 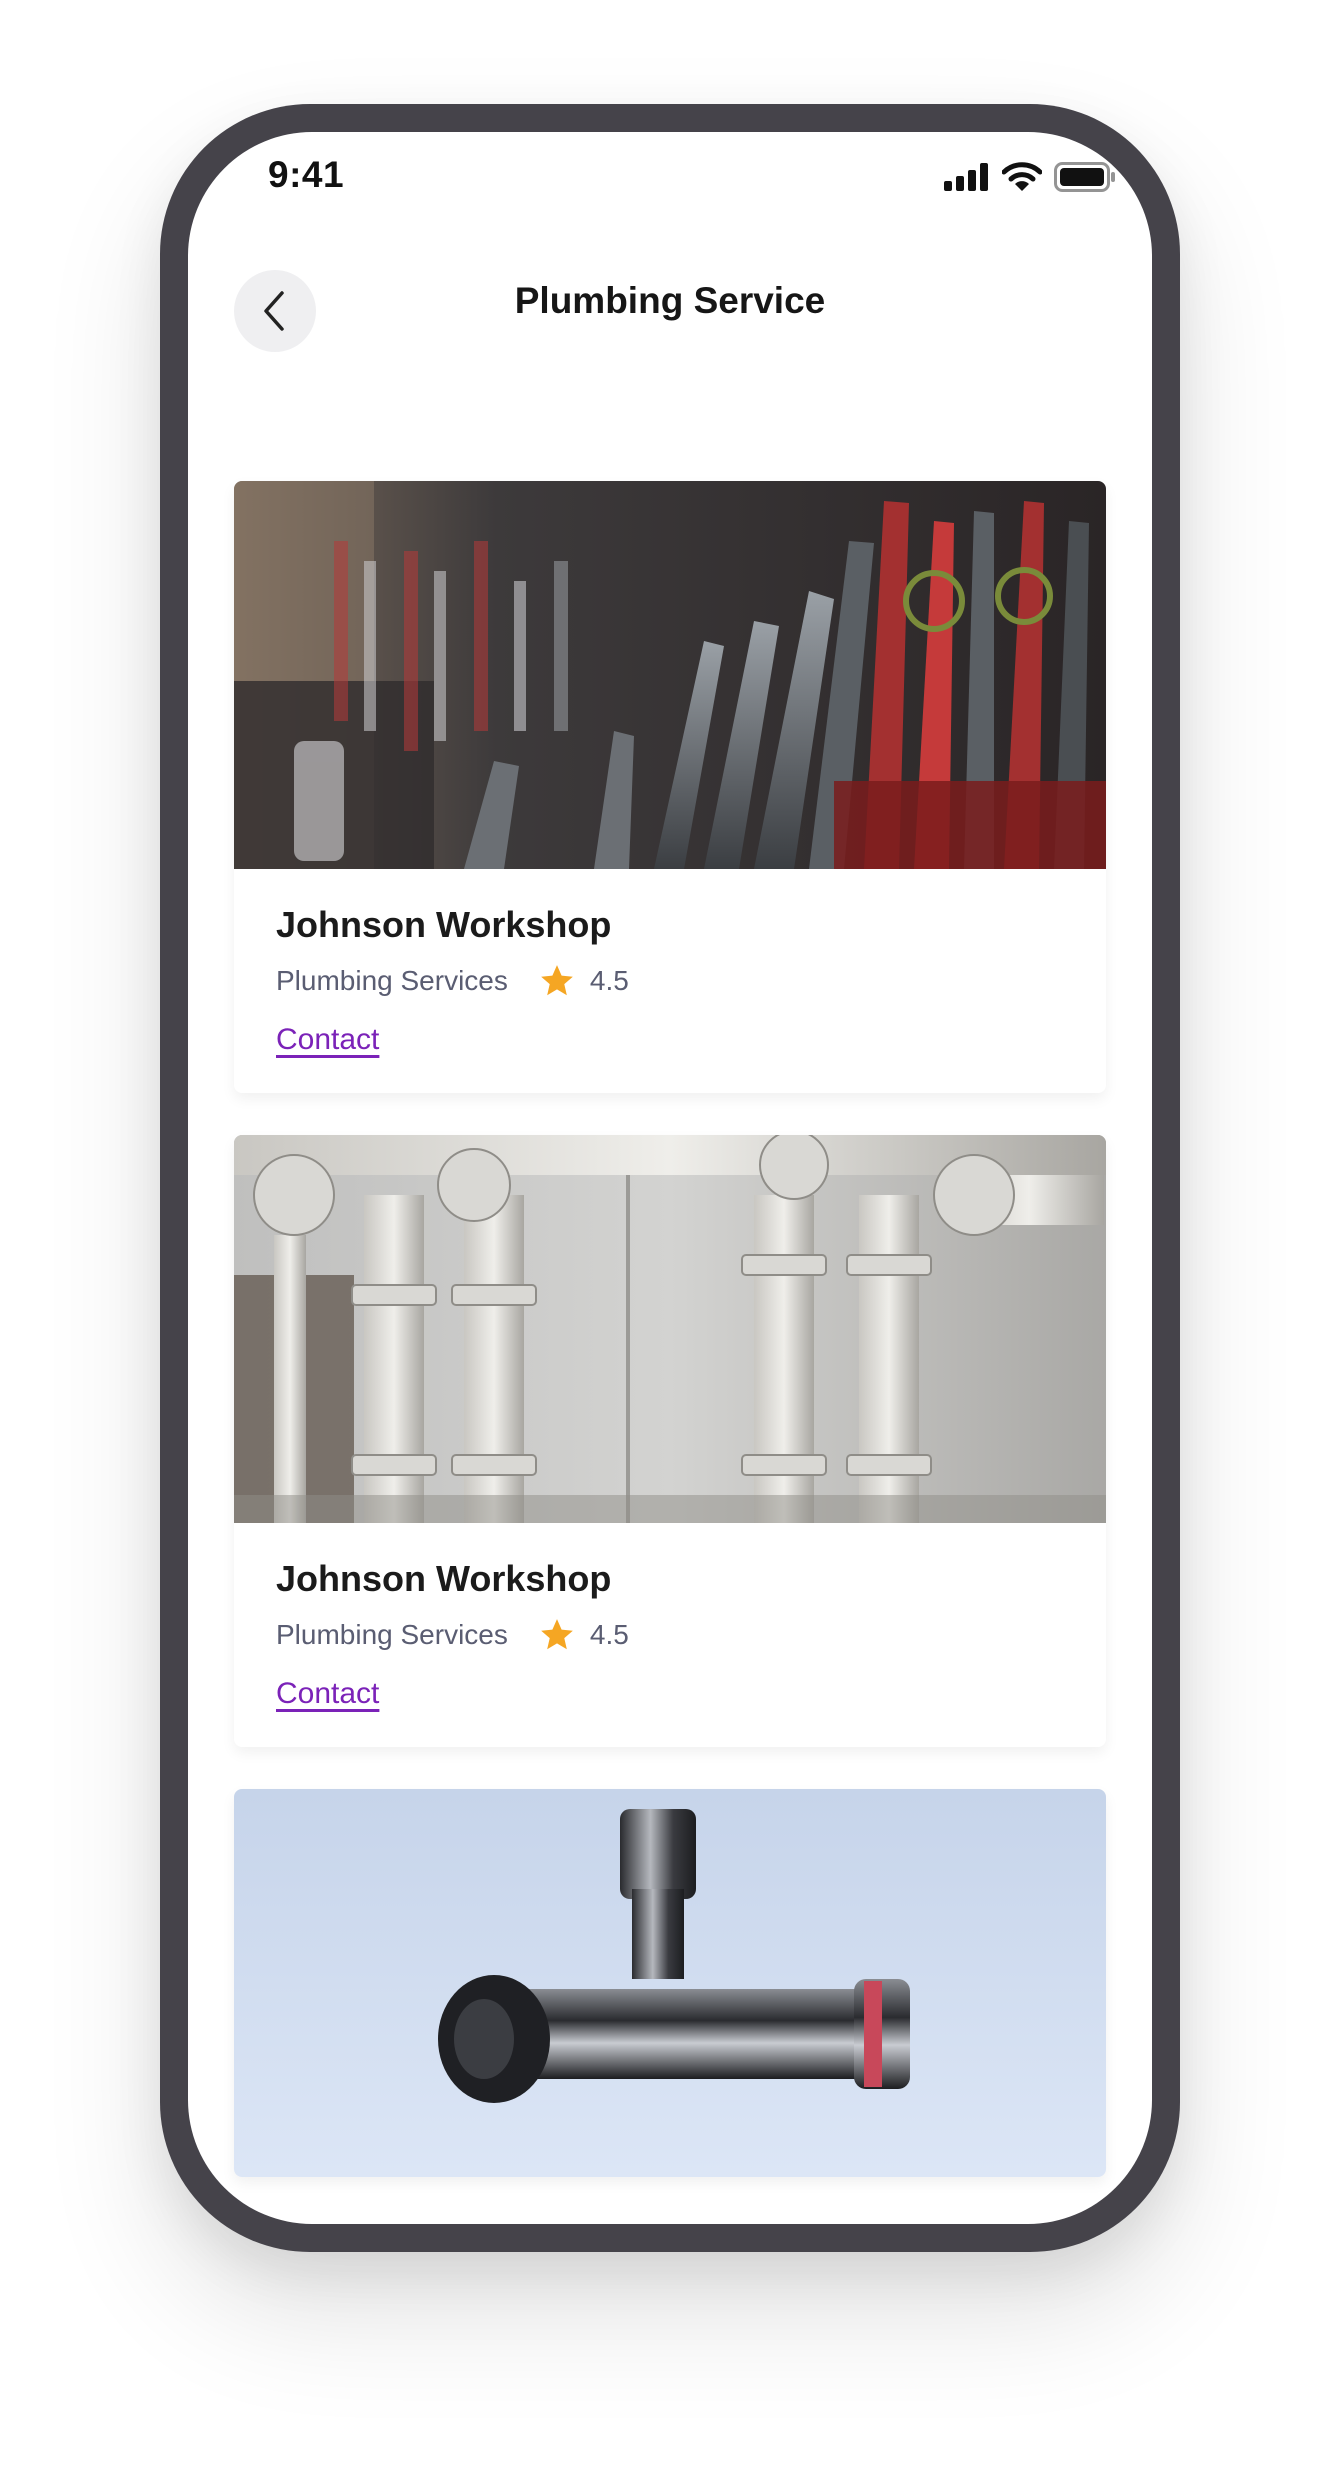 I want to click on angle-valve-photo, so click(x=670, y=1983).